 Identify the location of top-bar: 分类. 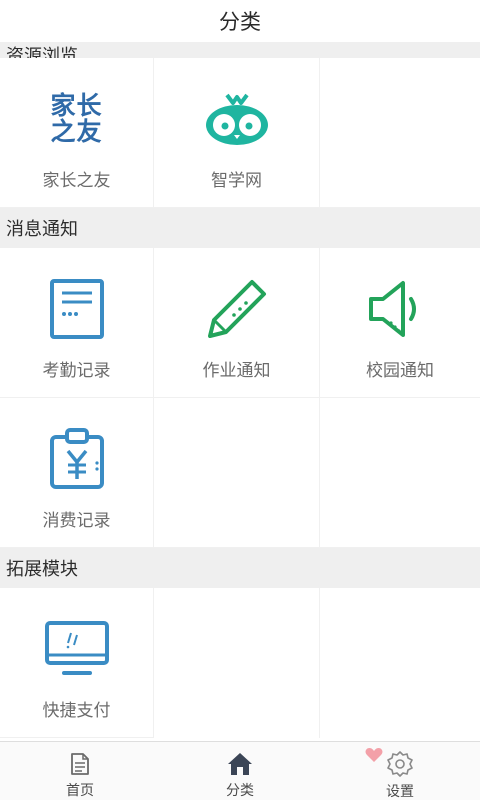
(240, 21).